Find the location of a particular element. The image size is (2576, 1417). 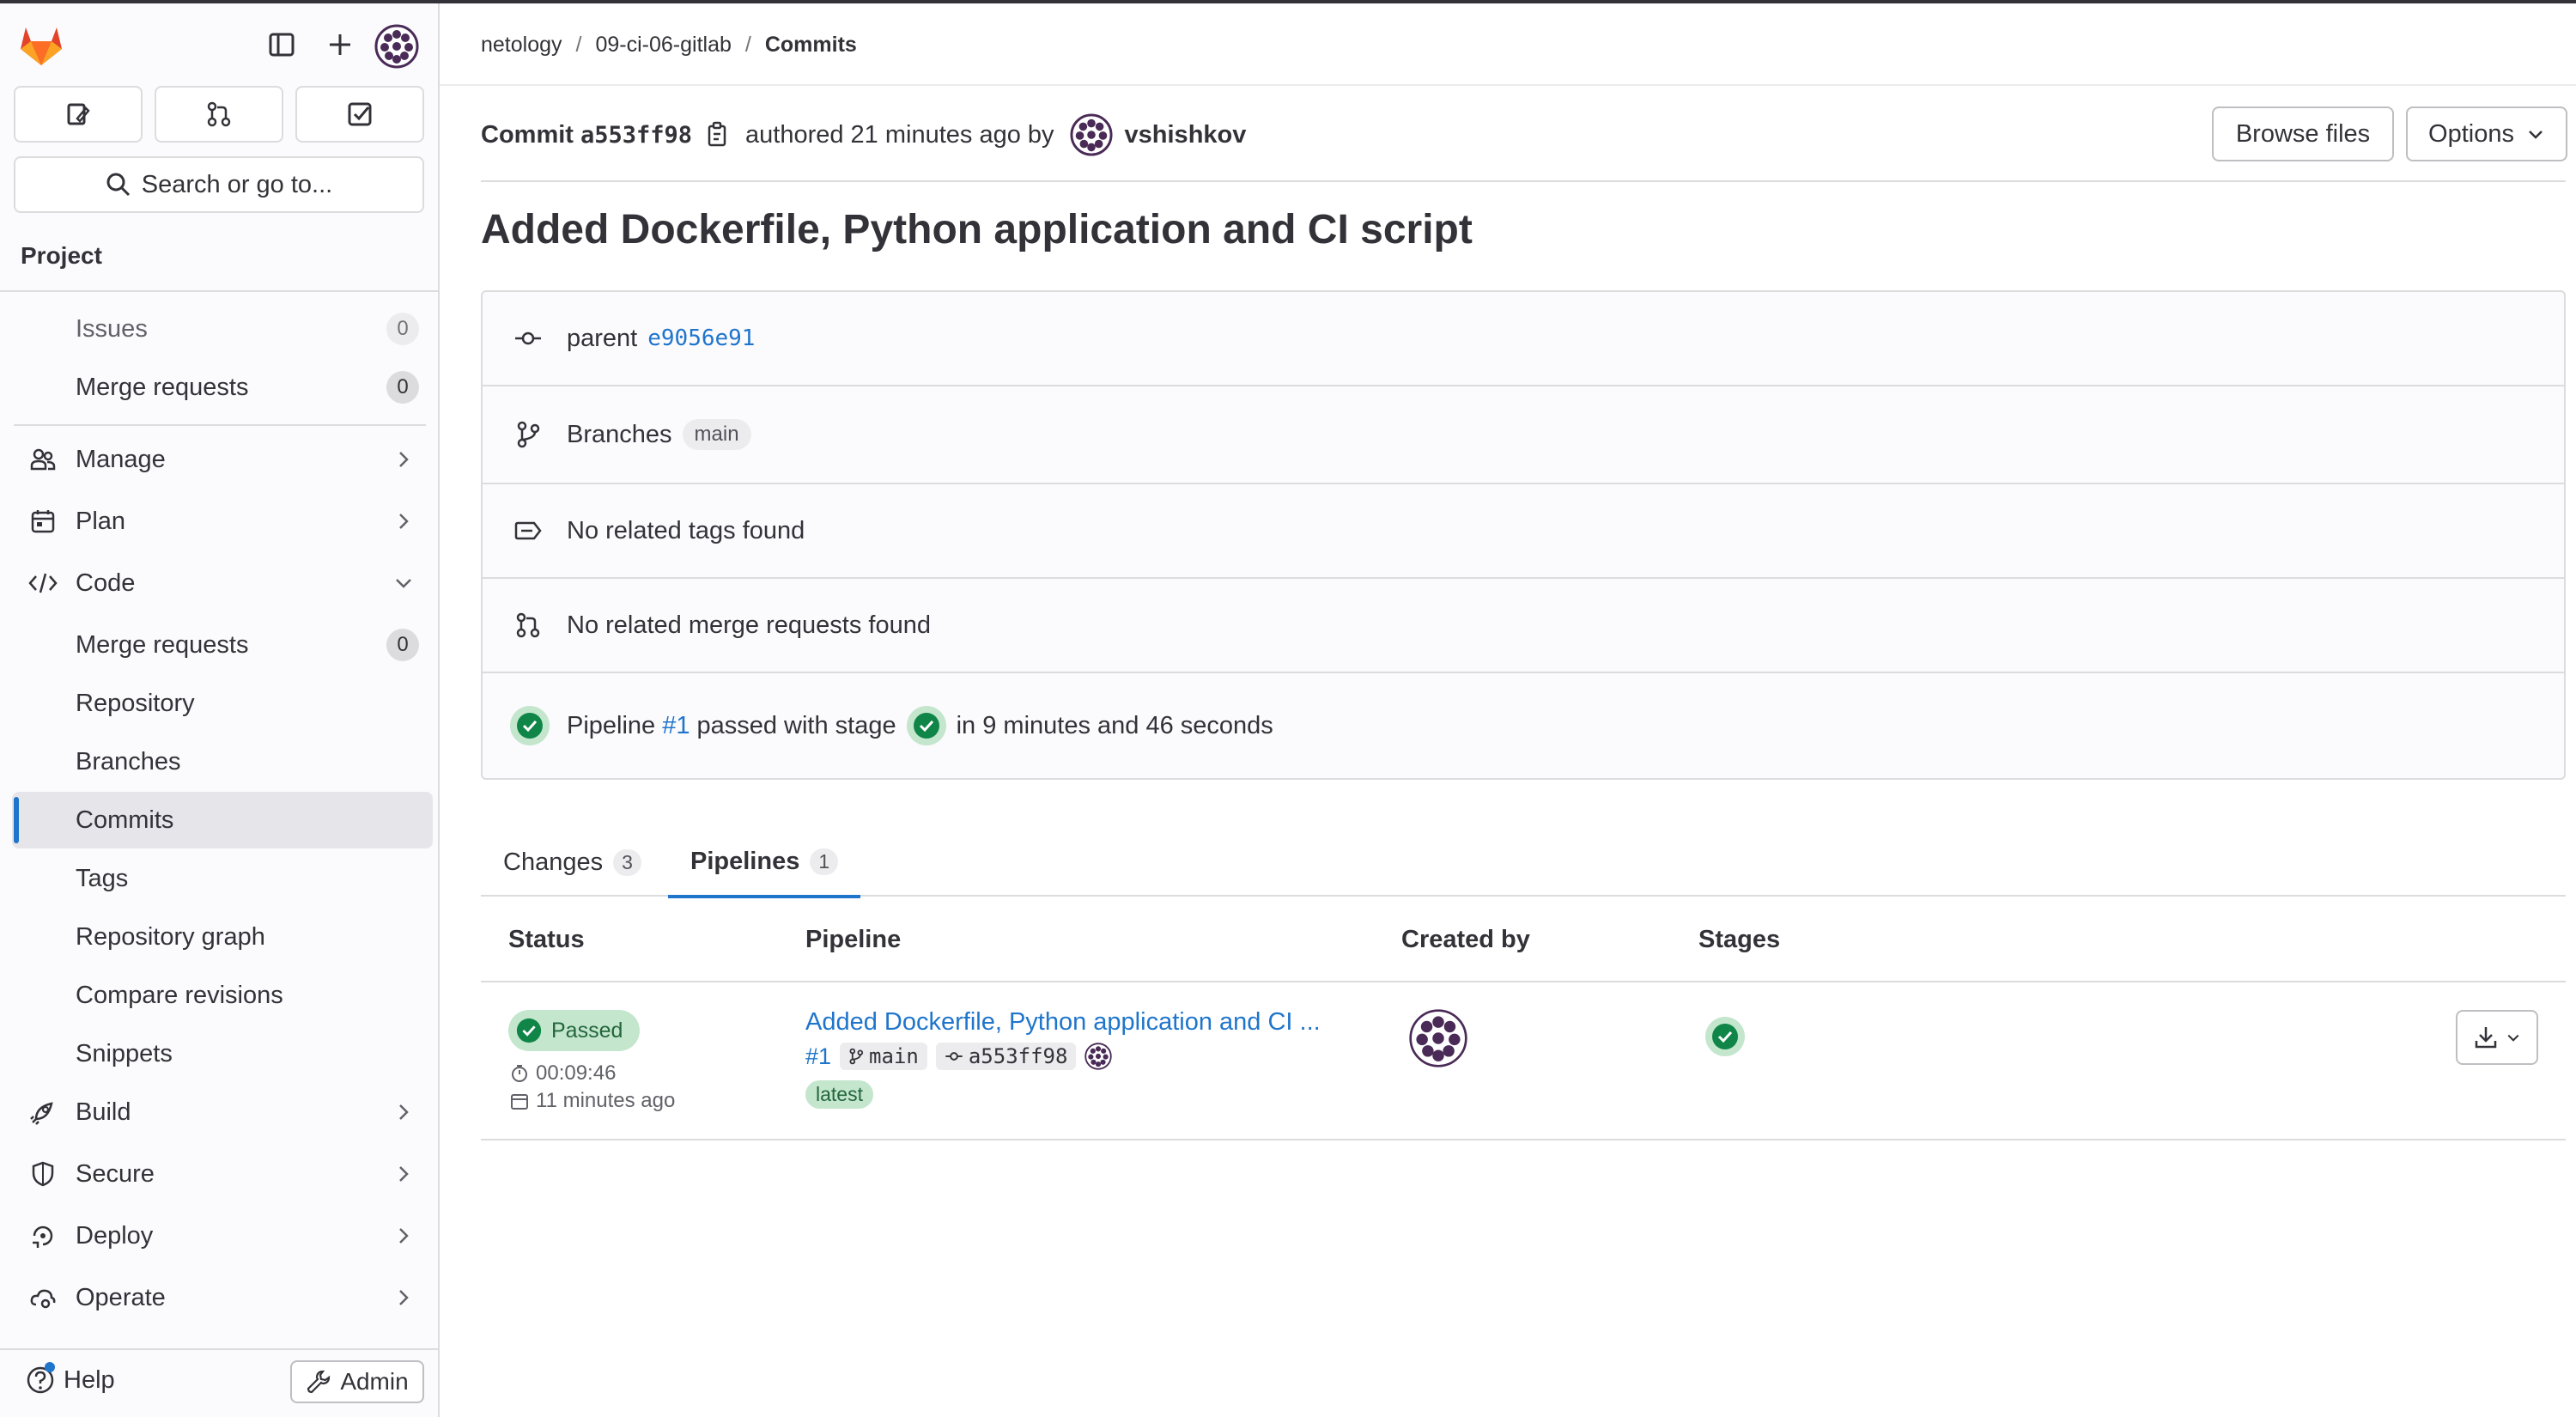

issues-shortcut-button is located at coordinates (78, 114).